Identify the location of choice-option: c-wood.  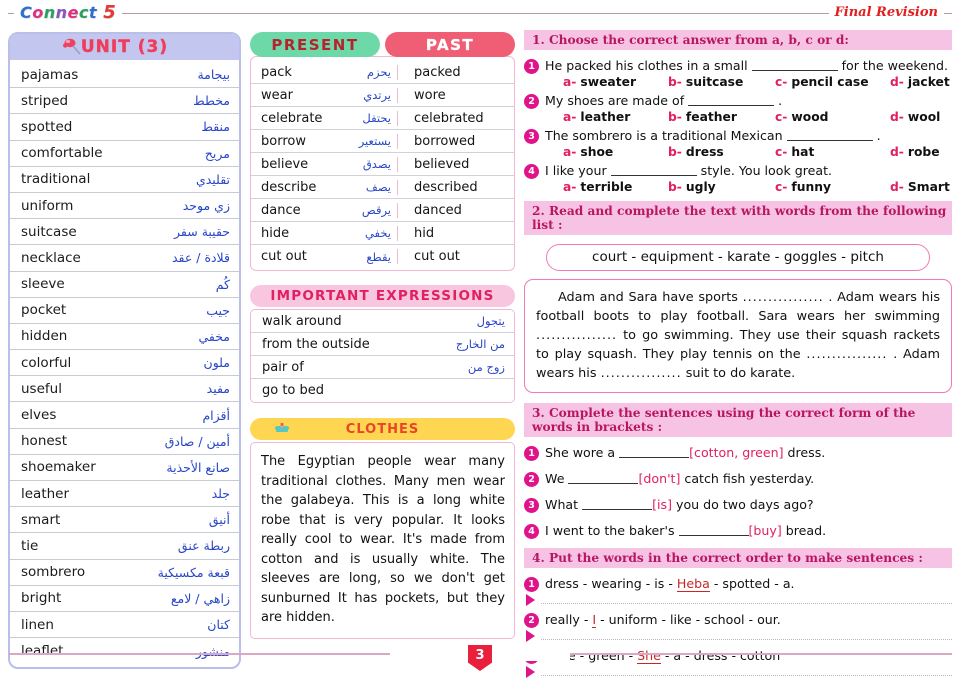
(832, 117).